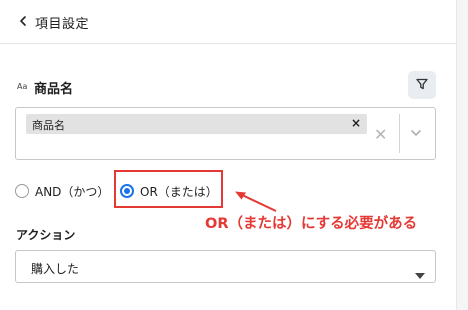  I want to click on annotation-highlight-box, so click(168, 189).